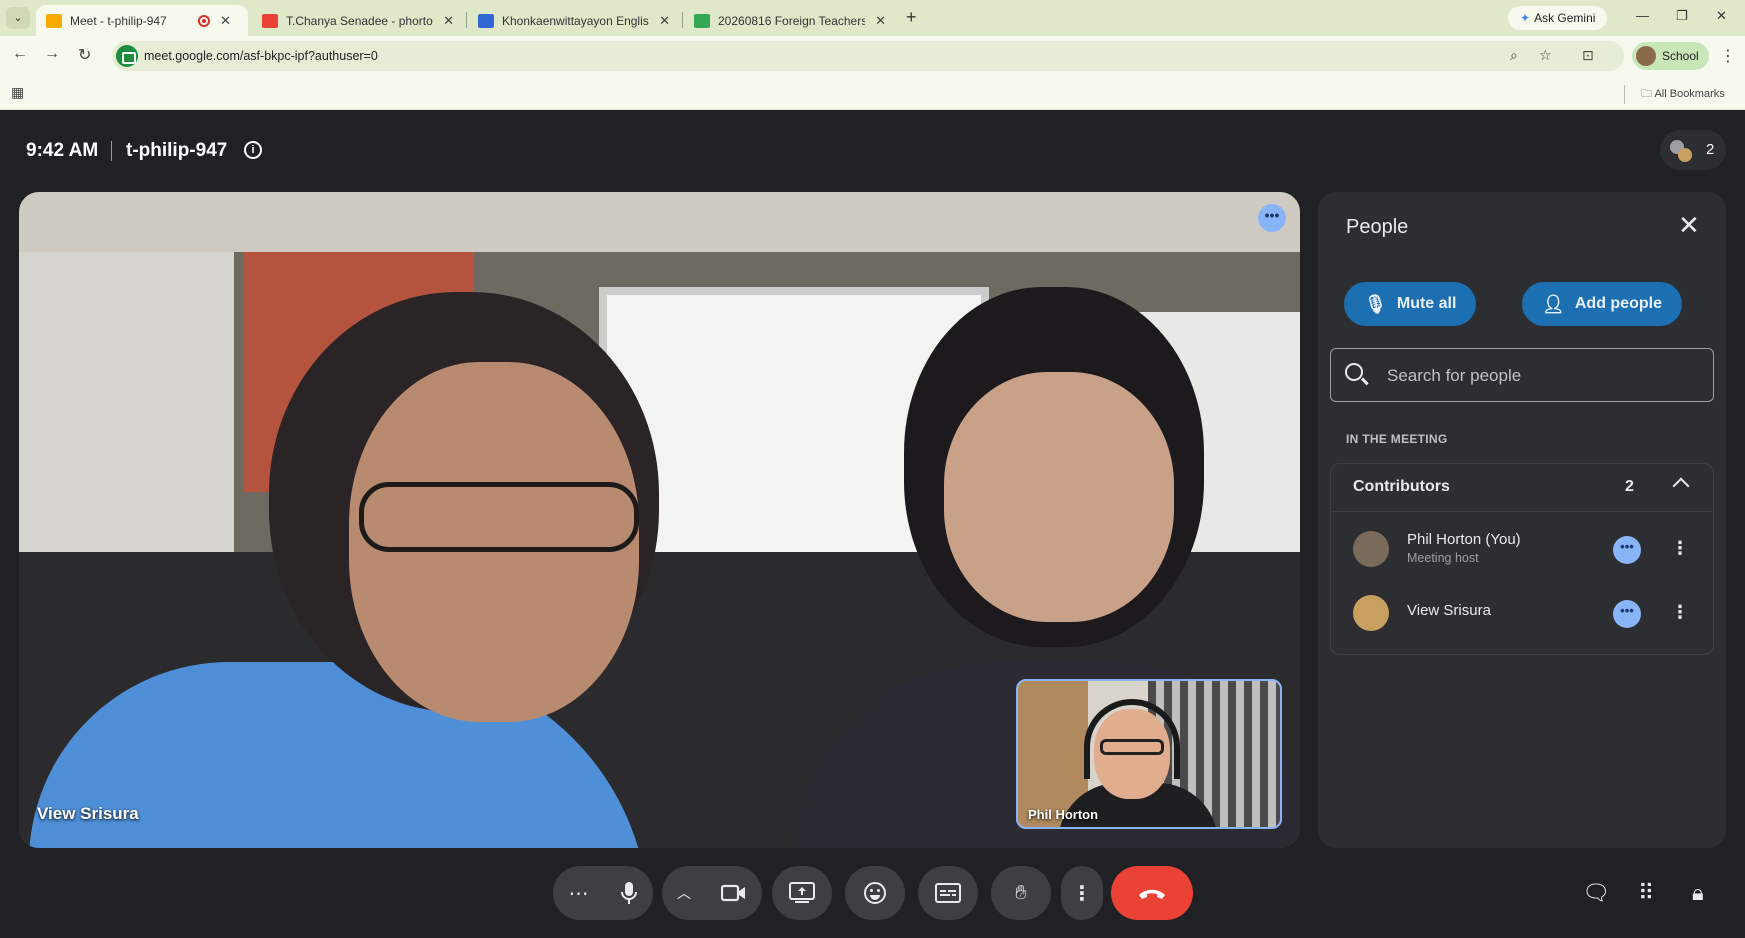  What do you see at coordinates (270, 20) in the screenshot?
I see `gmail-favicon-icon` at bounding box center [270, 20].